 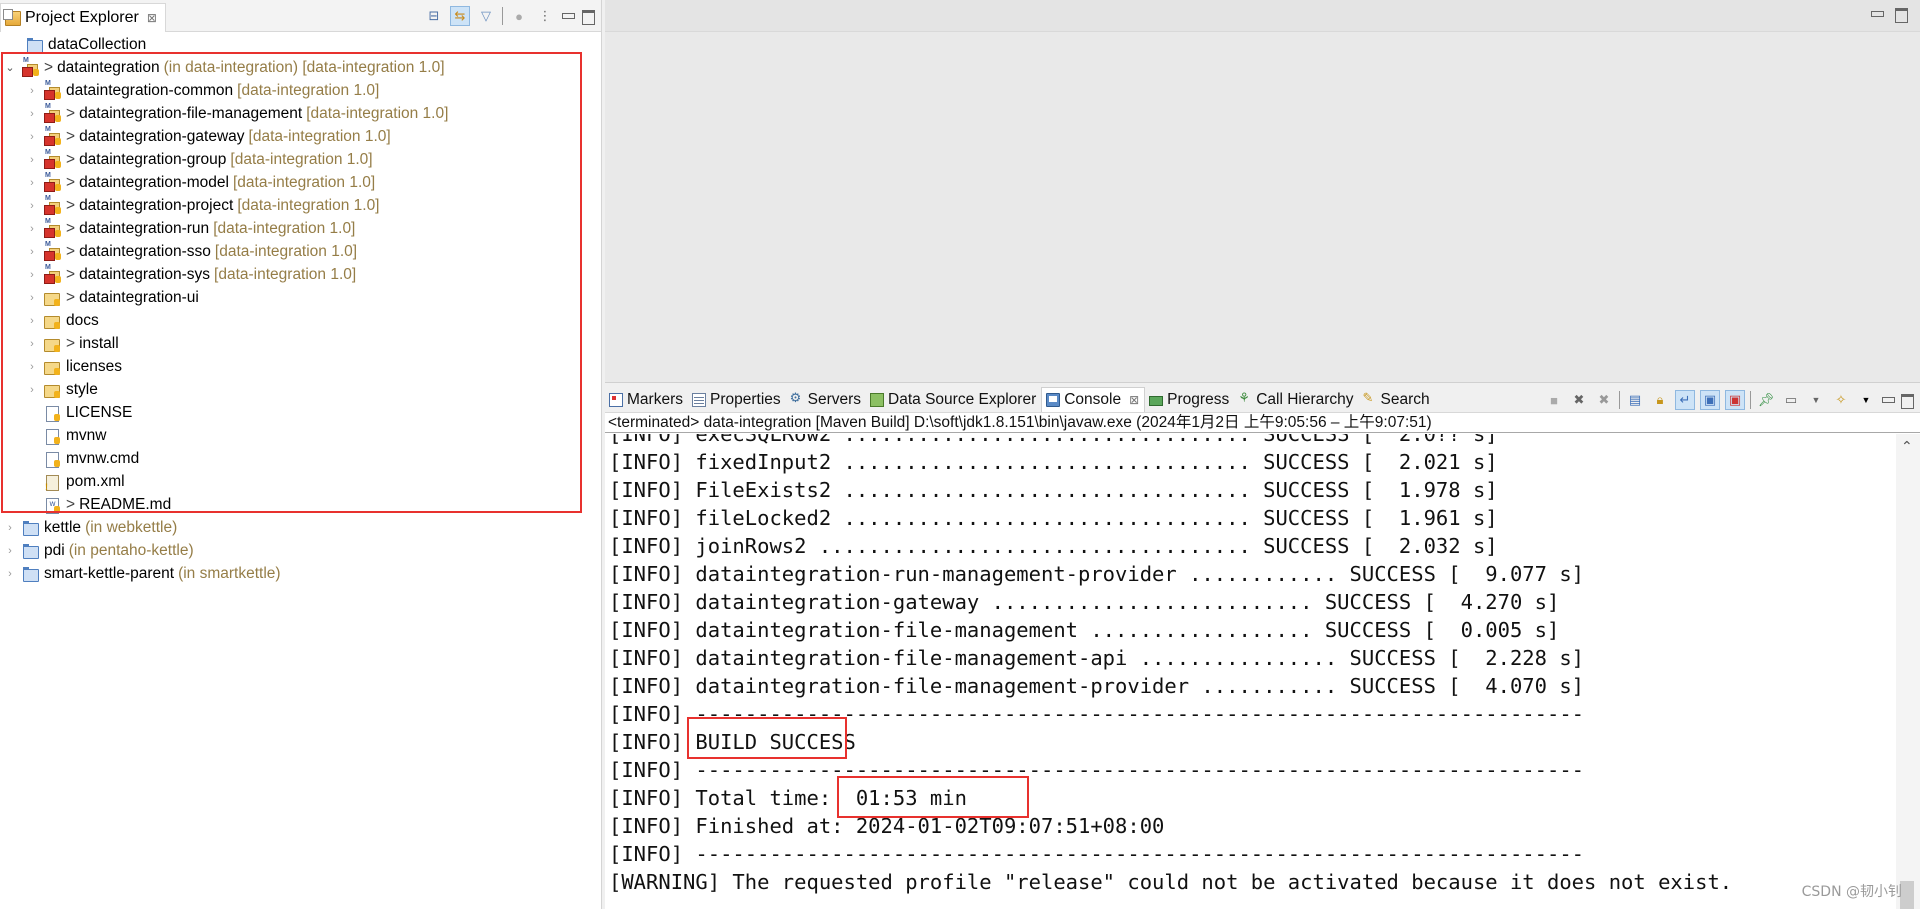 What do you see at coordinates (1397, 399) in the screenshot?
I see `tab-search: Search` at bounding box center [1397, 399].